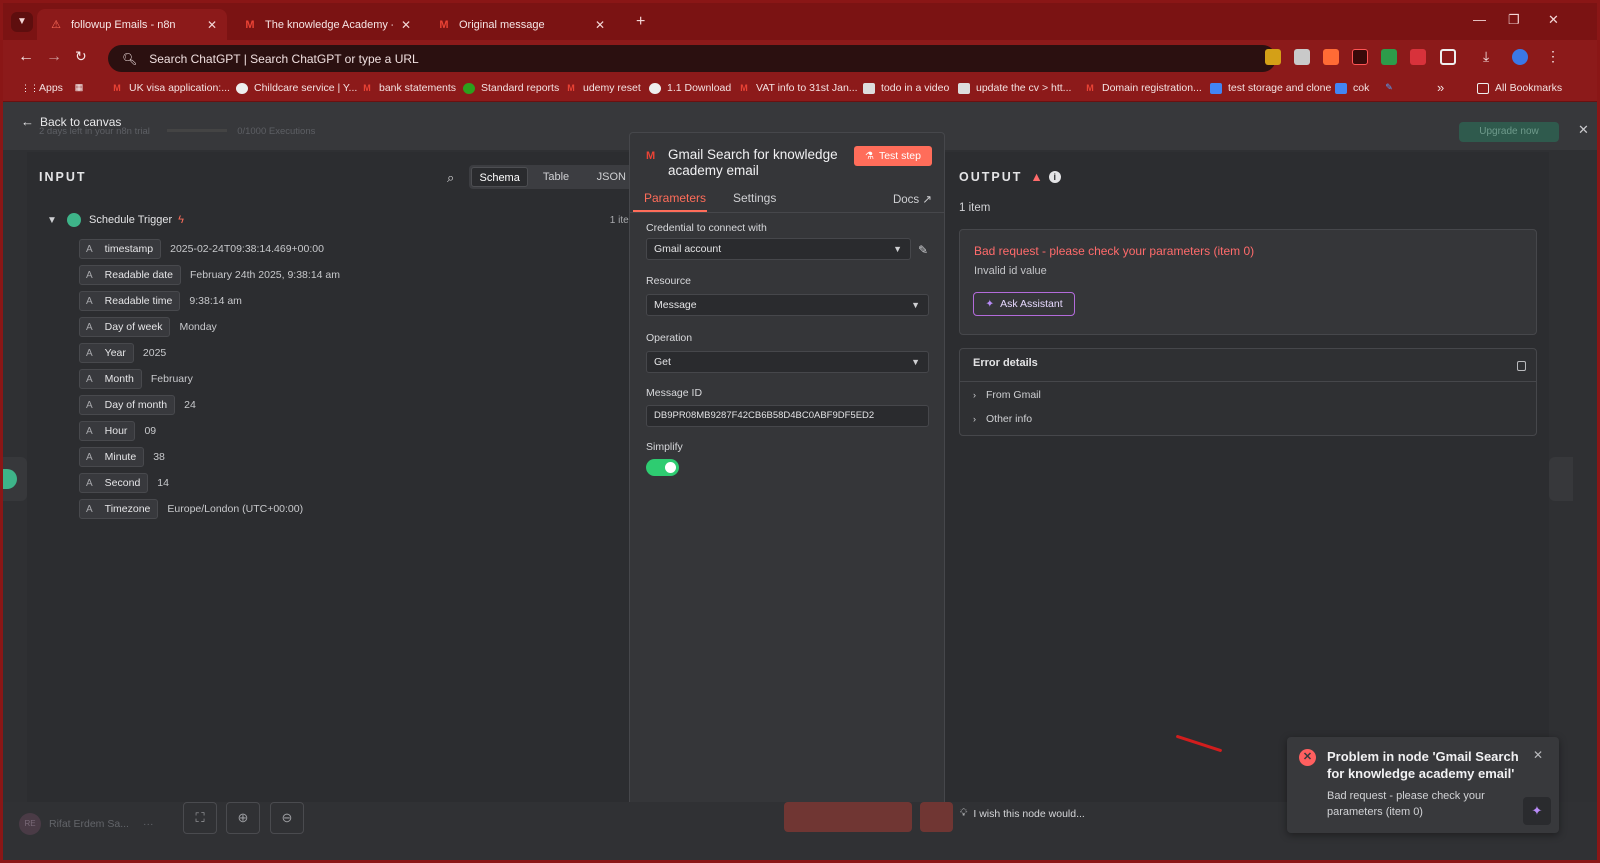 This screenshot has height=863, width=1600. What do you see at coordinates (191, 509) in the screenshot?
I see `schema-field: A Timezone Europe/London (UTC+00:00)` at bounding box center [191, 509].